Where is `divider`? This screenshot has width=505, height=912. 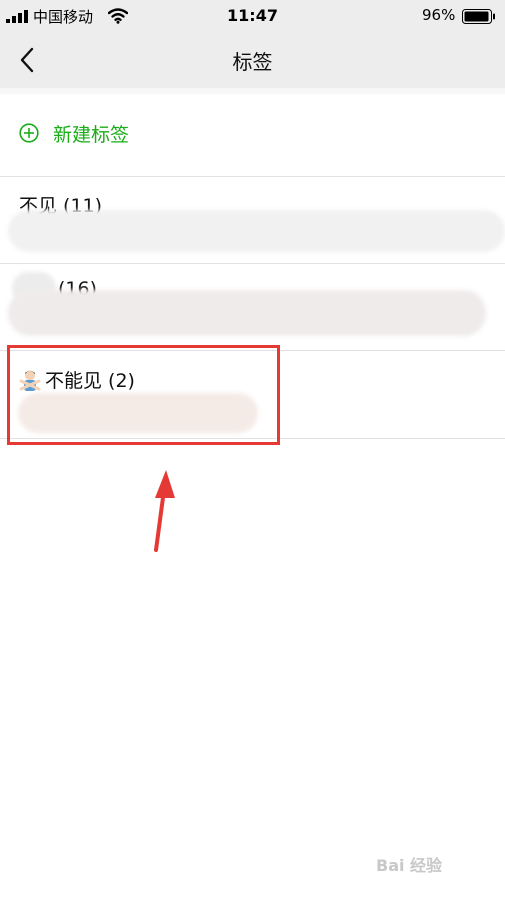 divider is located at coordinates (252, 438).